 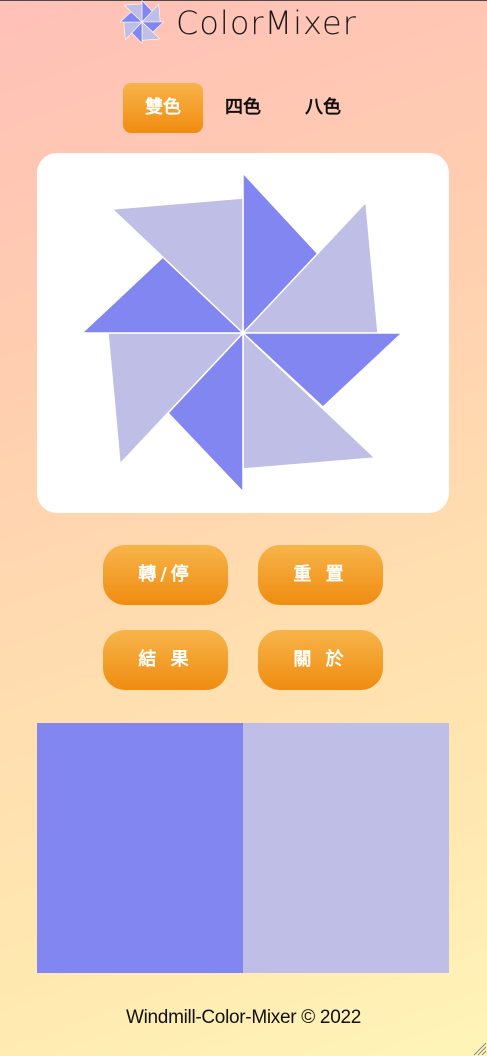 I want to click on app-title: ColorMixer, so click(x=266, y=23).